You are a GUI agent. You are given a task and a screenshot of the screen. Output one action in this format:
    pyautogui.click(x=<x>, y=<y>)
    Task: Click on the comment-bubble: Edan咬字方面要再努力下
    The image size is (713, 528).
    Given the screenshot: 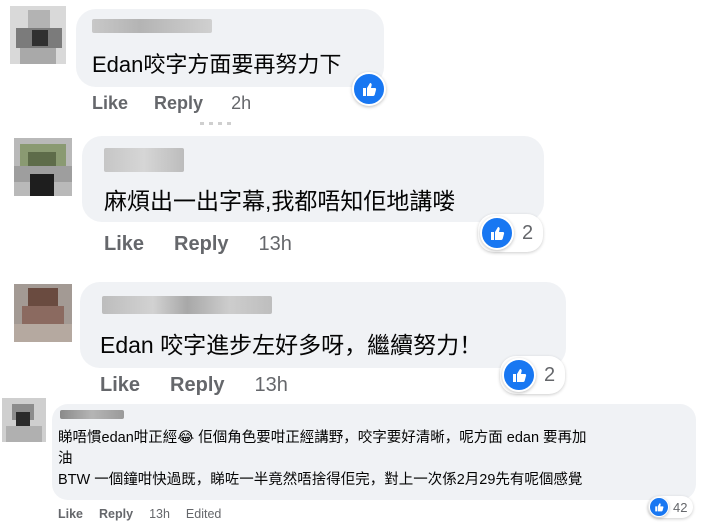 What is the action you would take?
    pyautogui.click(x=230, y=48)
    